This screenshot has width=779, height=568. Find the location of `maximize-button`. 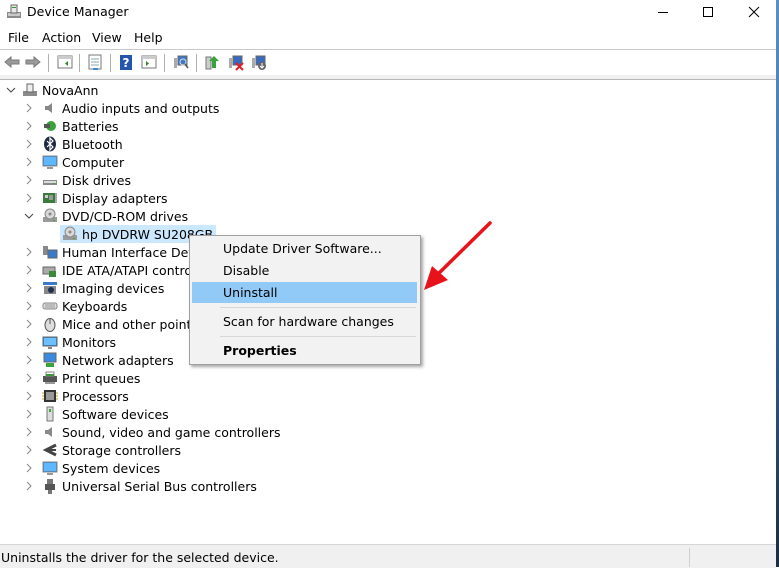

maximize-button is located at coordinates (708, 12).